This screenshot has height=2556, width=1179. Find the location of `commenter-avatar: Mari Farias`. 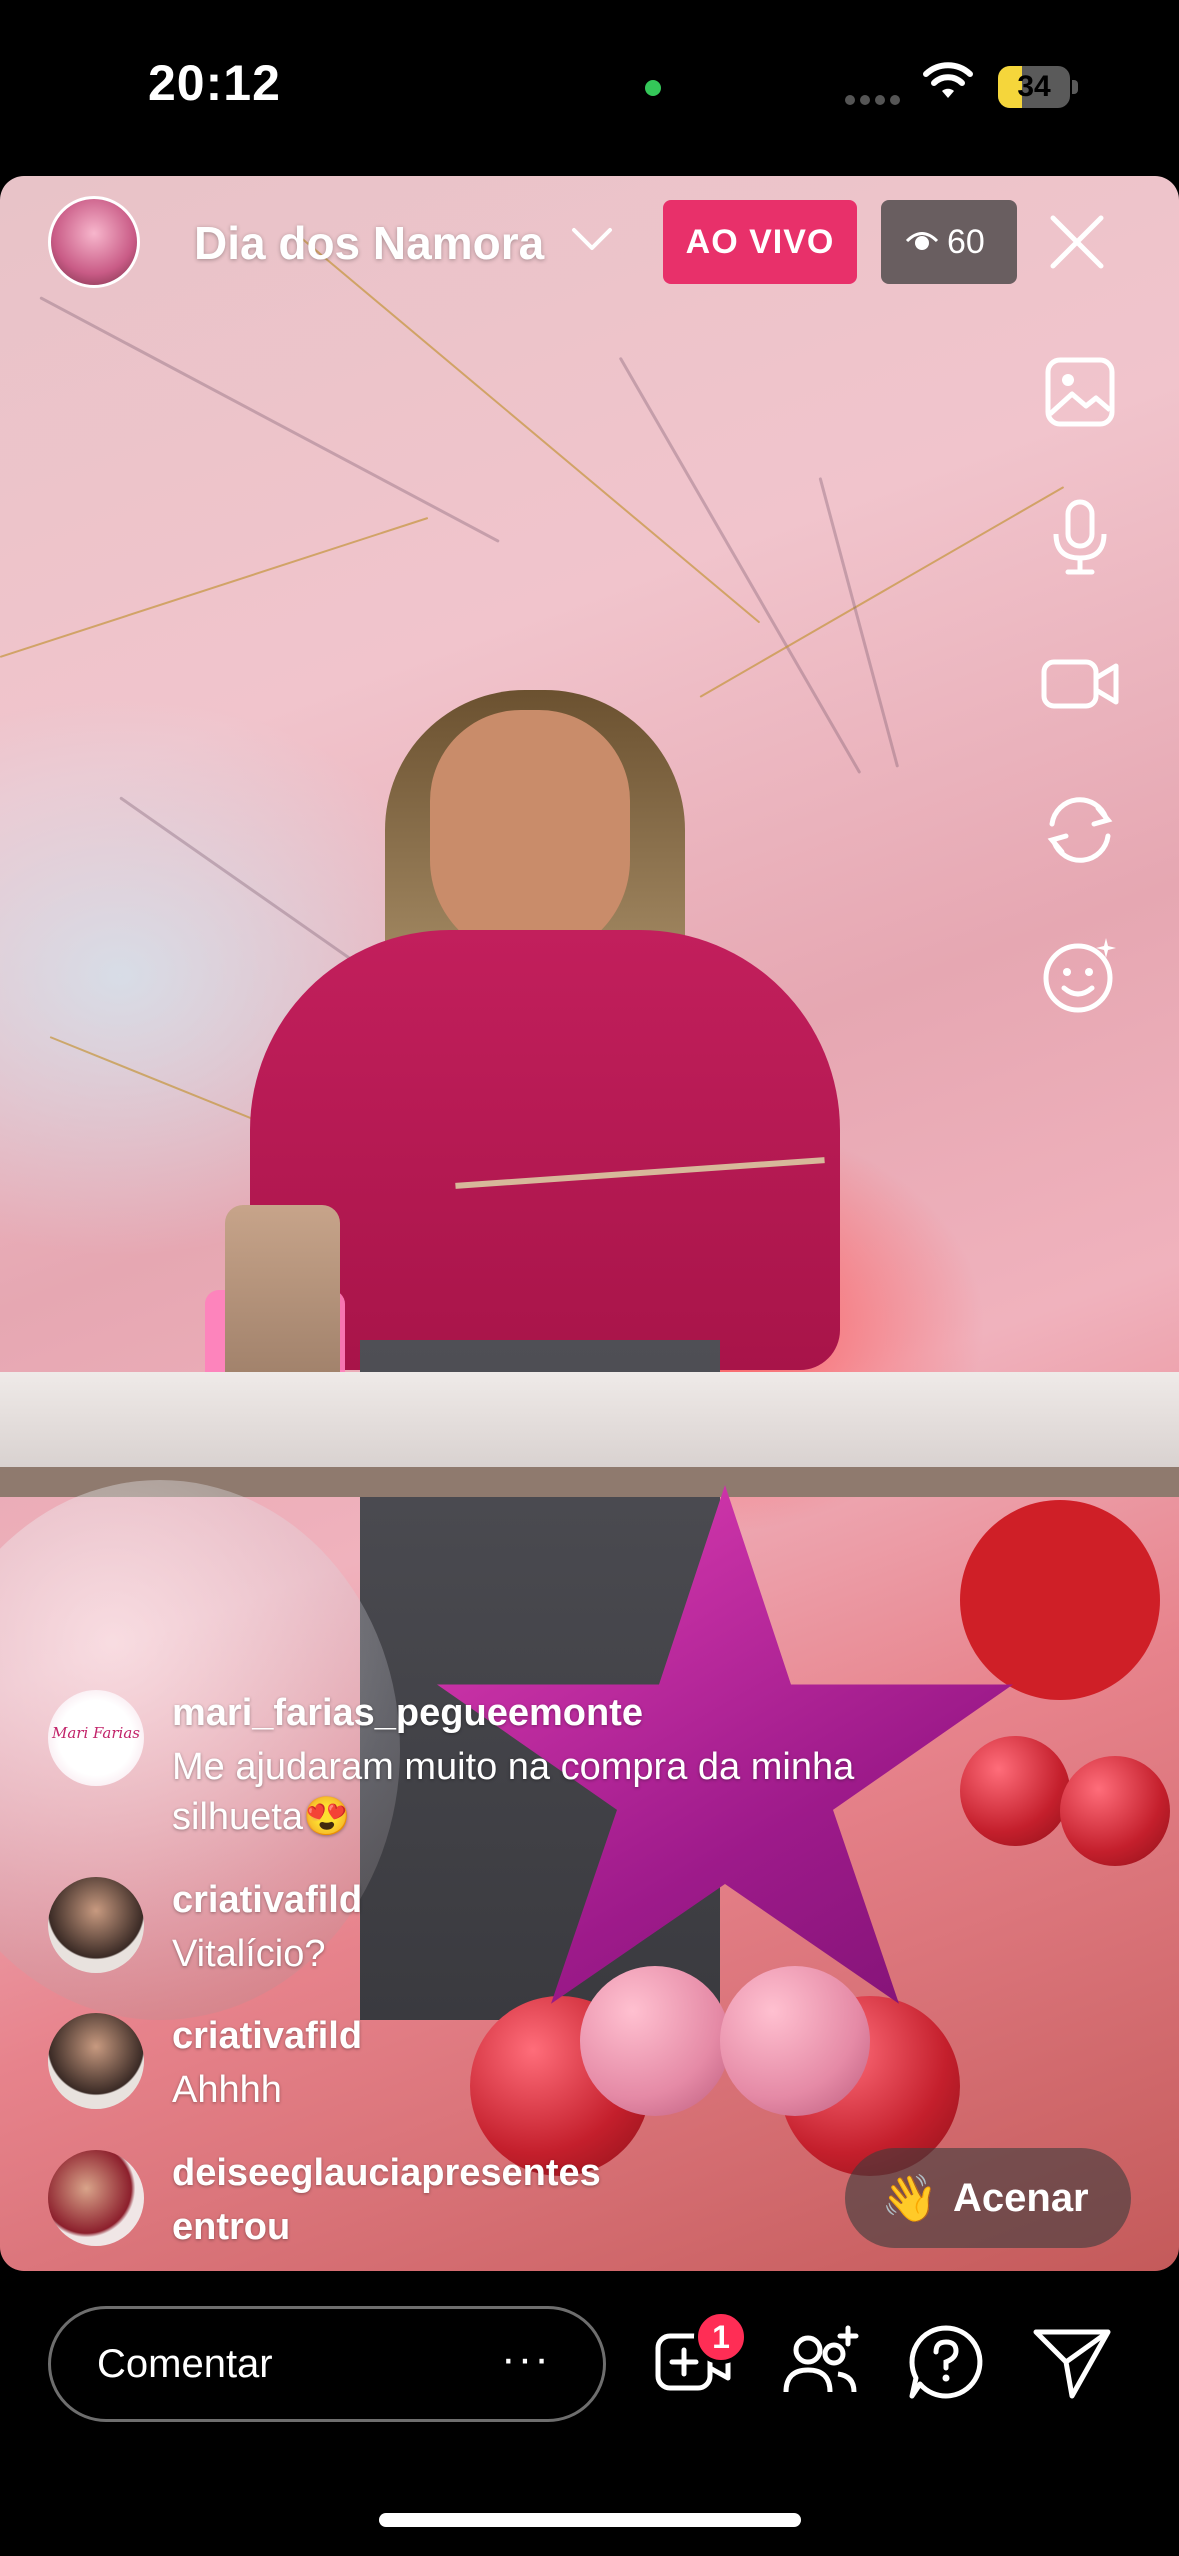

commenter-avatar: Mari Farias is located at coordinates (96, 1738).